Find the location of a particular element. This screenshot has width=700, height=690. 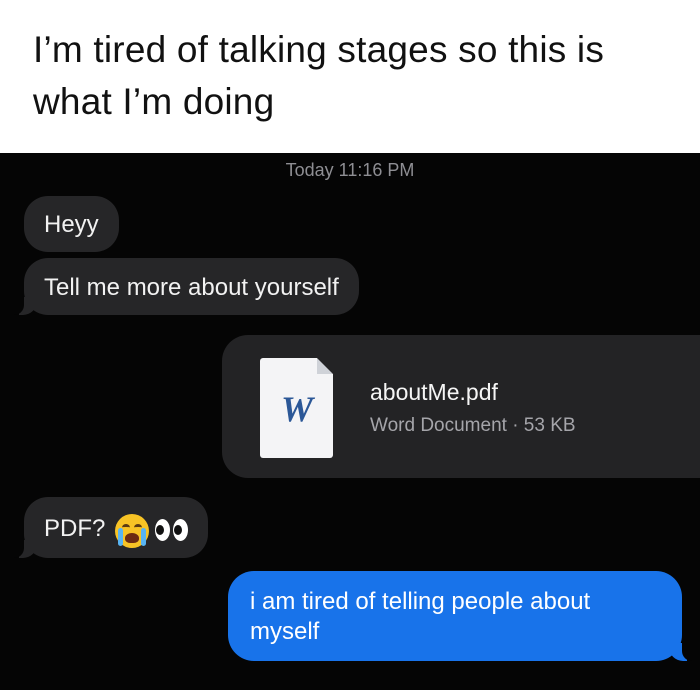

doc-letter: W is located at coordinates (296, 409).